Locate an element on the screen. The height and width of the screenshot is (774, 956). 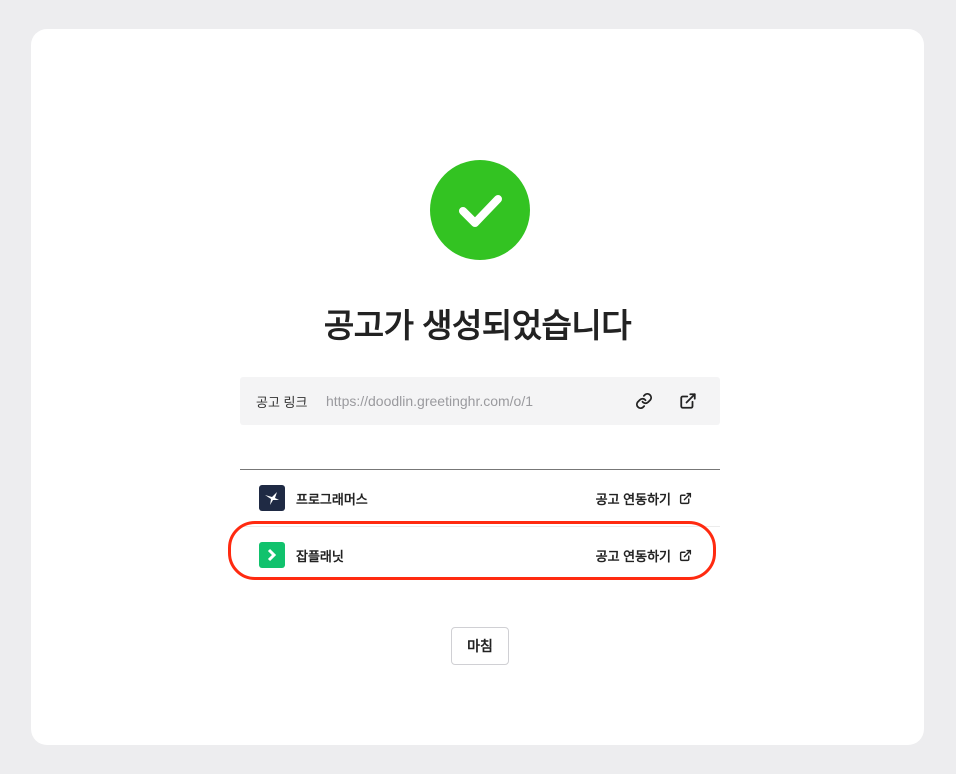
platform-row-programmers: 프로그래머스 공고 연동하기 is located at coordinates (480, 498).